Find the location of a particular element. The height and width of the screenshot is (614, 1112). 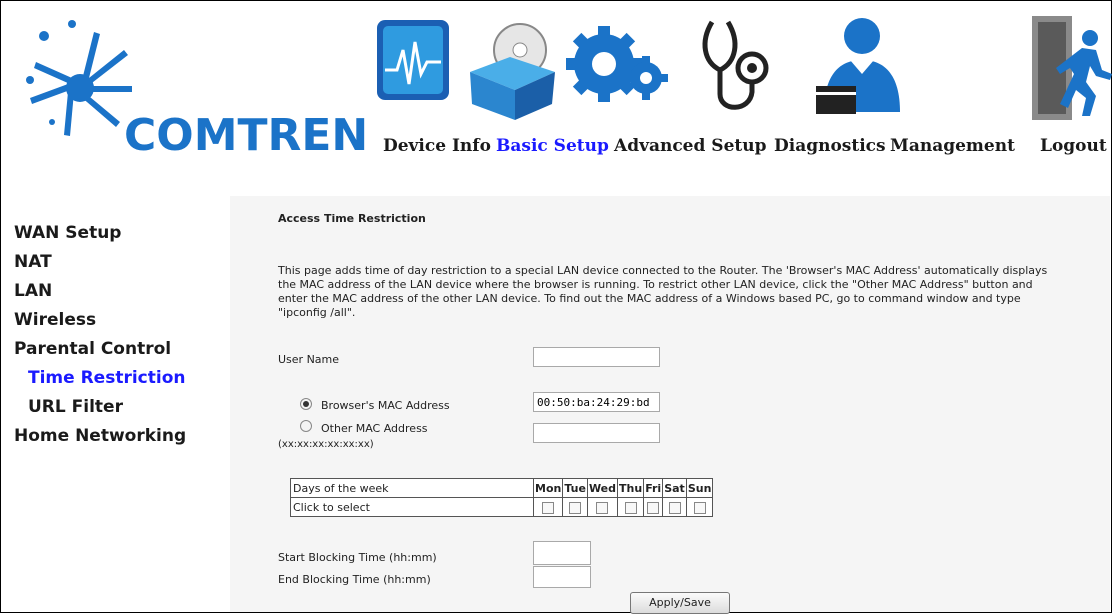

day-header-thu: Thu is located at coordinates (631, 488).